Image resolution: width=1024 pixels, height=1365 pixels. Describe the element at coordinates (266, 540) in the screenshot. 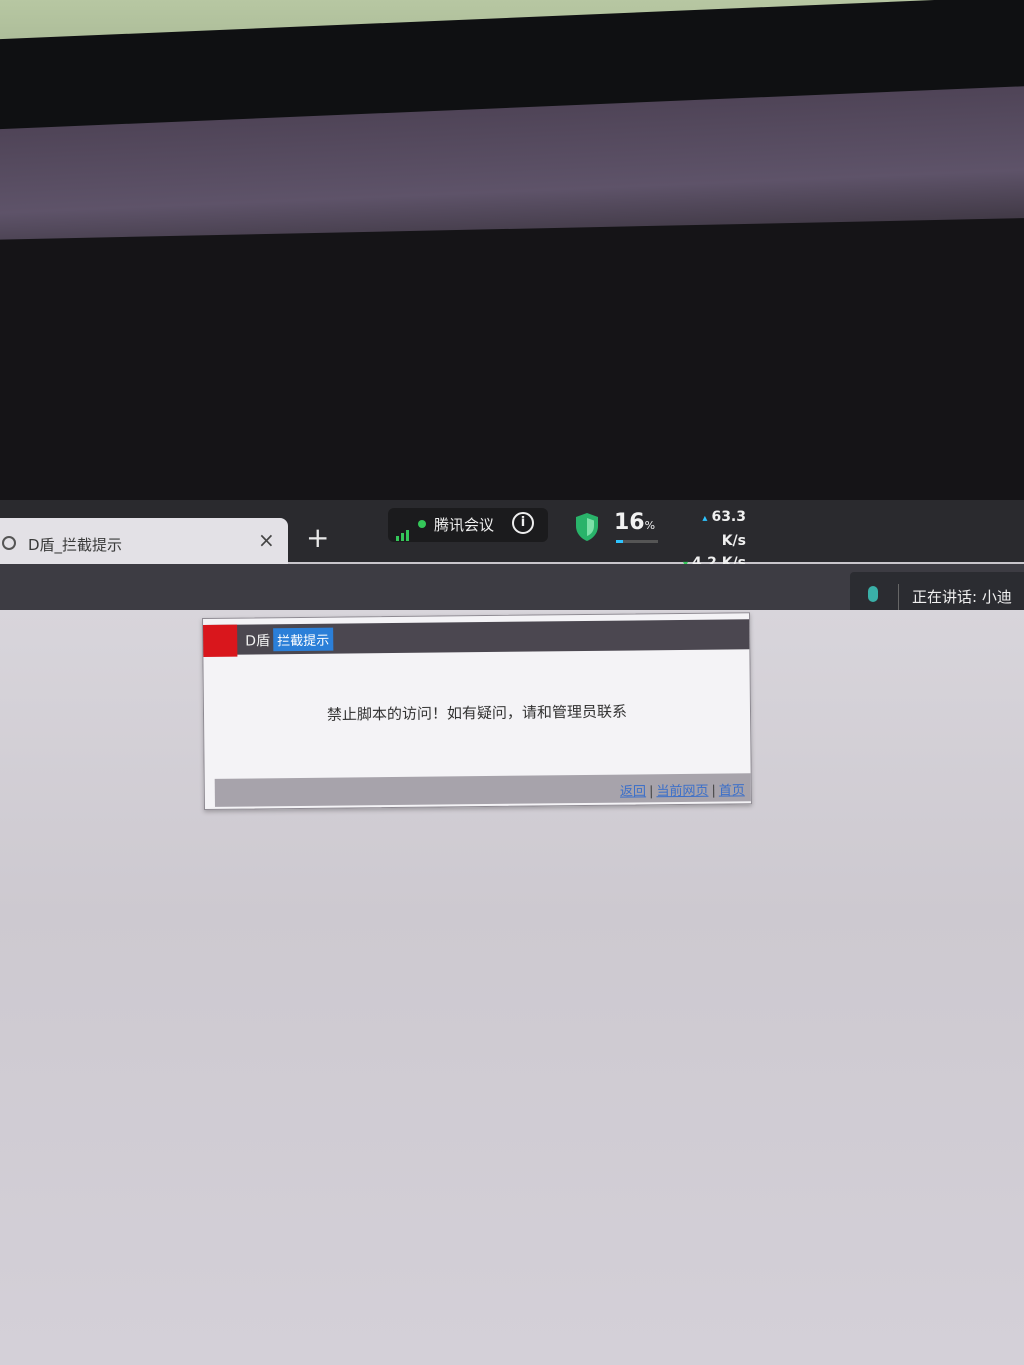

I see `tab-close-icon: ×` at that location.